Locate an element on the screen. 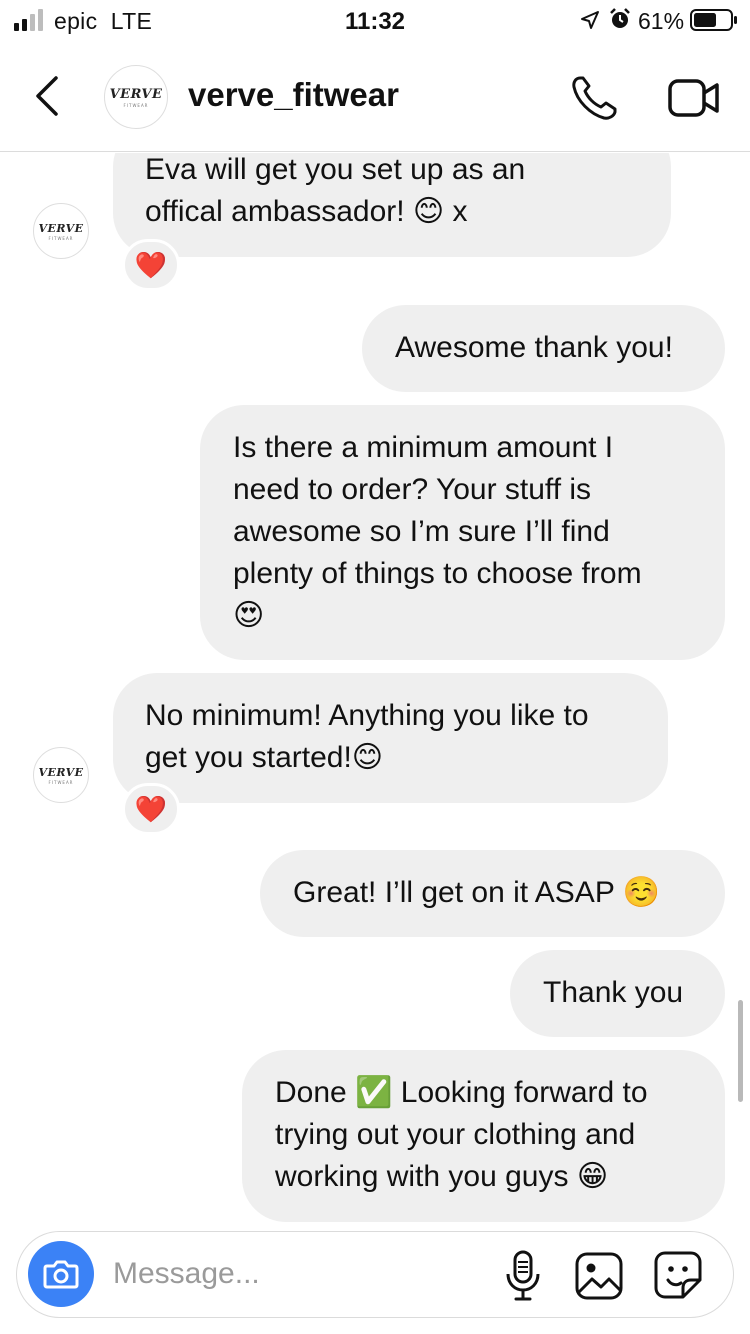 The height and width of the screenshot is (1334, 750). message-text-suffix: x is located at coordinates (456, 211).